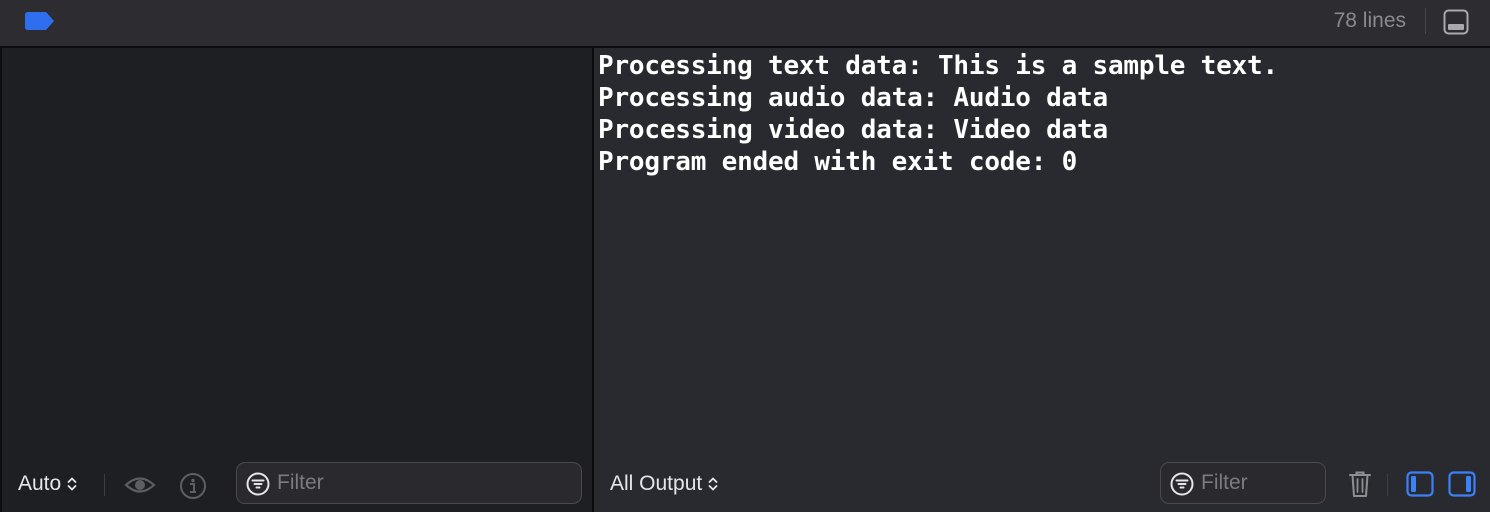 Image resolution: width=1490 pixels, height=512 pixels. Describe the element at coordinates (40, 483) in the screenshot. I see `variables-scope-label: Auto` at that location.